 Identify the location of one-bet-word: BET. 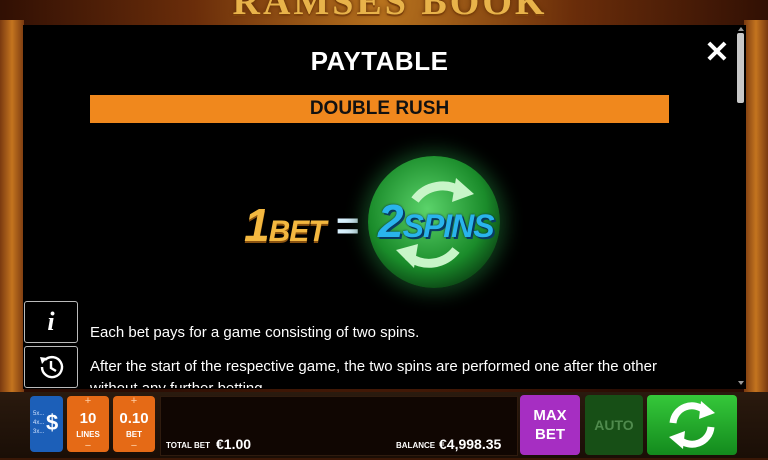
(297, 231).